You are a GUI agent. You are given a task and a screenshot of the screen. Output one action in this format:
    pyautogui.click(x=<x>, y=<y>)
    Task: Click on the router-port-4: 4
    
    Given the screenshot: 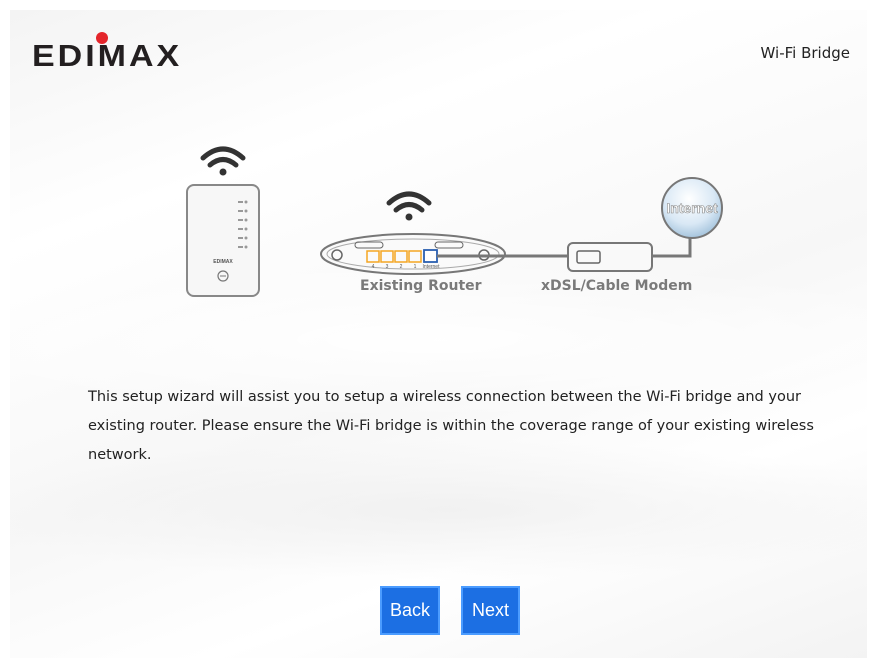 What is the action you would take?
    pyautogui.click(x=373, y=267)
    